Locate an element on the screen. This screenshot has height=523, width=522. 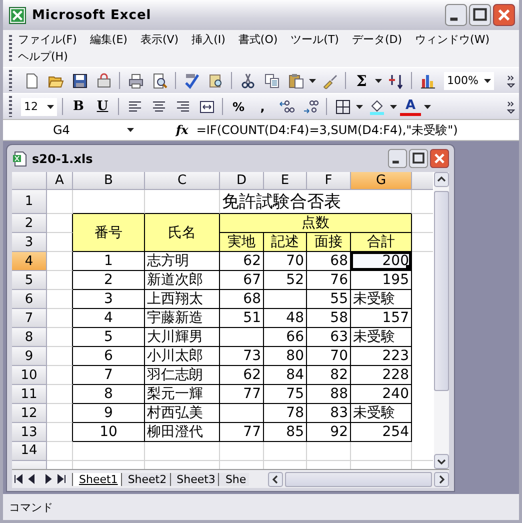
menu-item: 表示(V) is located at coordinates (159, 40).